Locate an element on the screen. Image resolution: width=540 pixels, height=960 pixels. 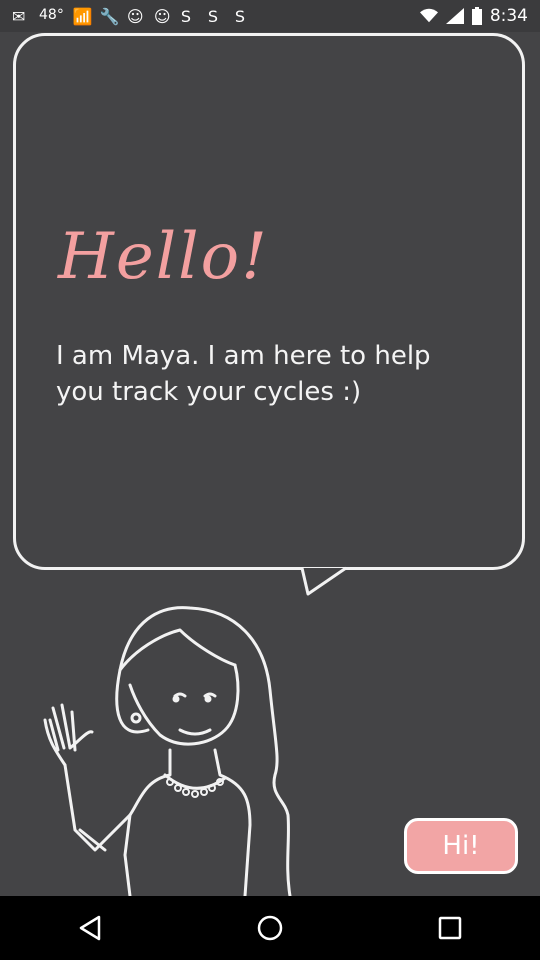
home-button is located at coordinates (270, 928).